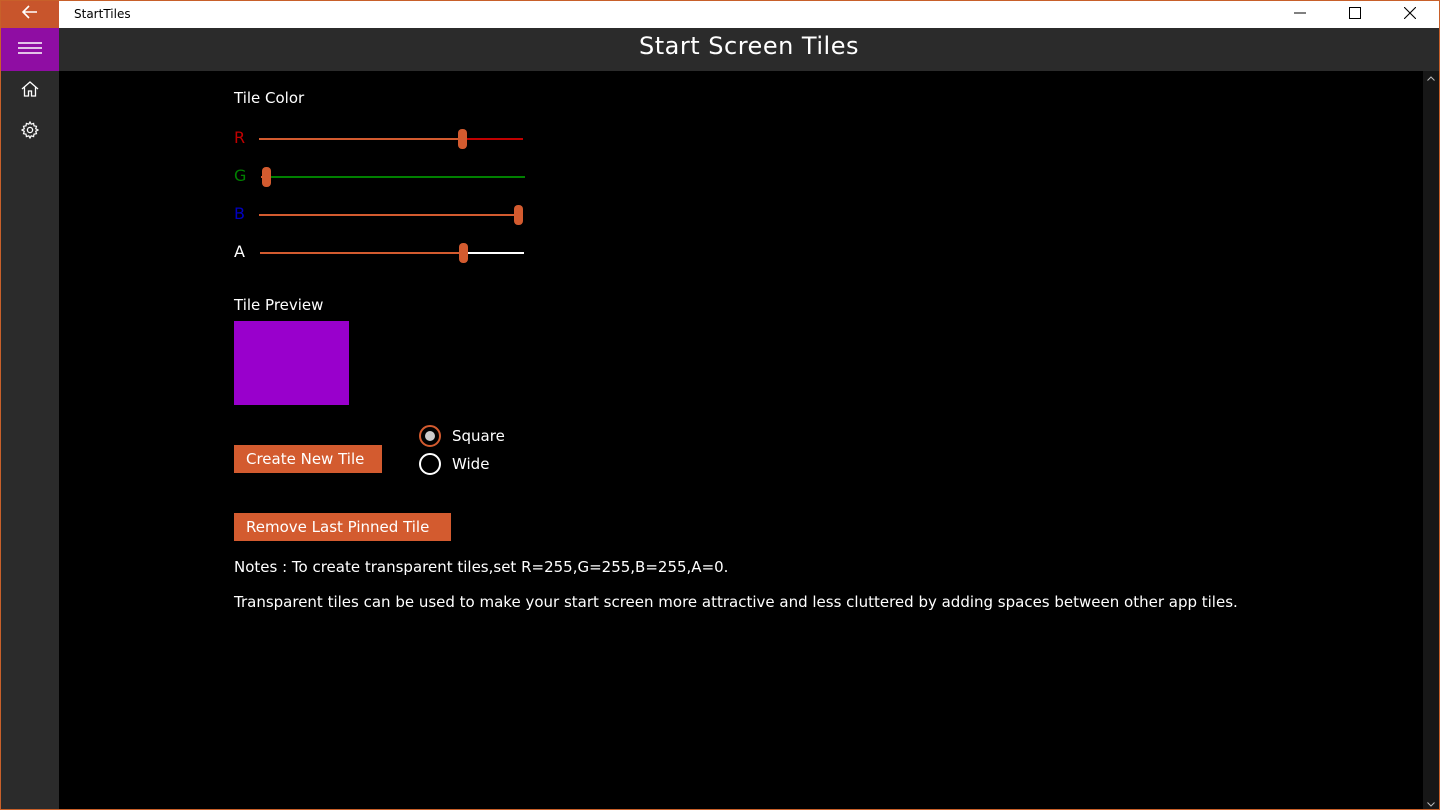 Image resolution: width=1440 pixels, height=810 pixels. What do you see at coordinates (478, 436) in the screenshot?
I see `radio-square-label: Square` at bounding box center [478, 436].